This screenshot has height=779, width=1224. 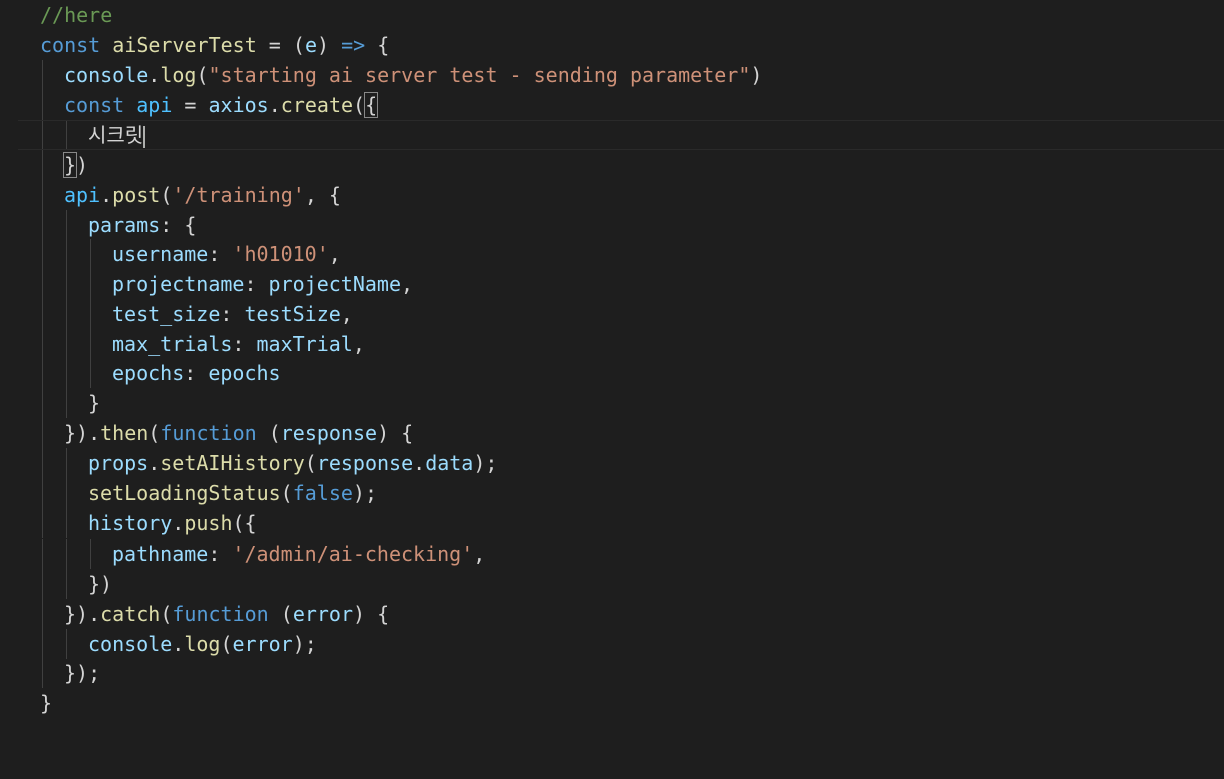 What do you see at coordinates (196, 373) in the screenshot?
I see `line-content: epochs` at bounding box center [196, 373].